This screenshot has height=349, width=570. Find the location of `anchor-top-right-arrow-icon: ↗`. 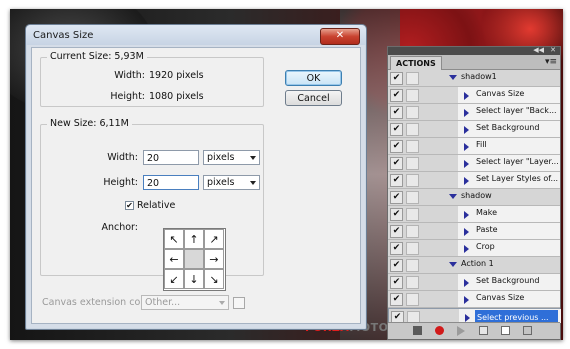

anchor-top-right-arrow-icon: ↗ is located at coordinates (214, 239).